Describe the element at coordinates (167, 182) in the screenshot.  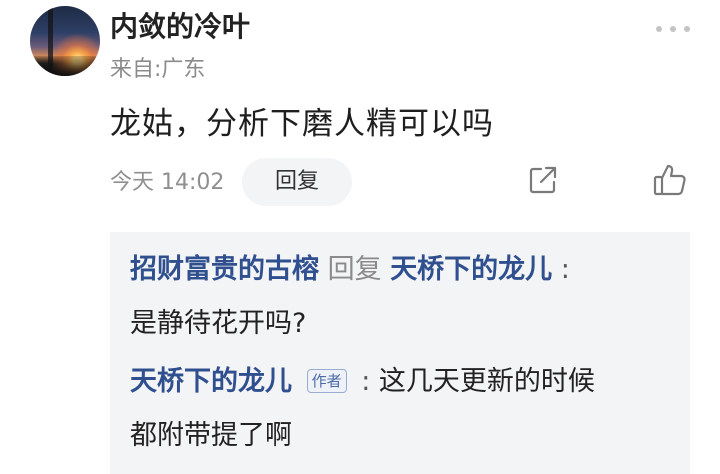
I see `timestamp: 今天 14:02` at that location.